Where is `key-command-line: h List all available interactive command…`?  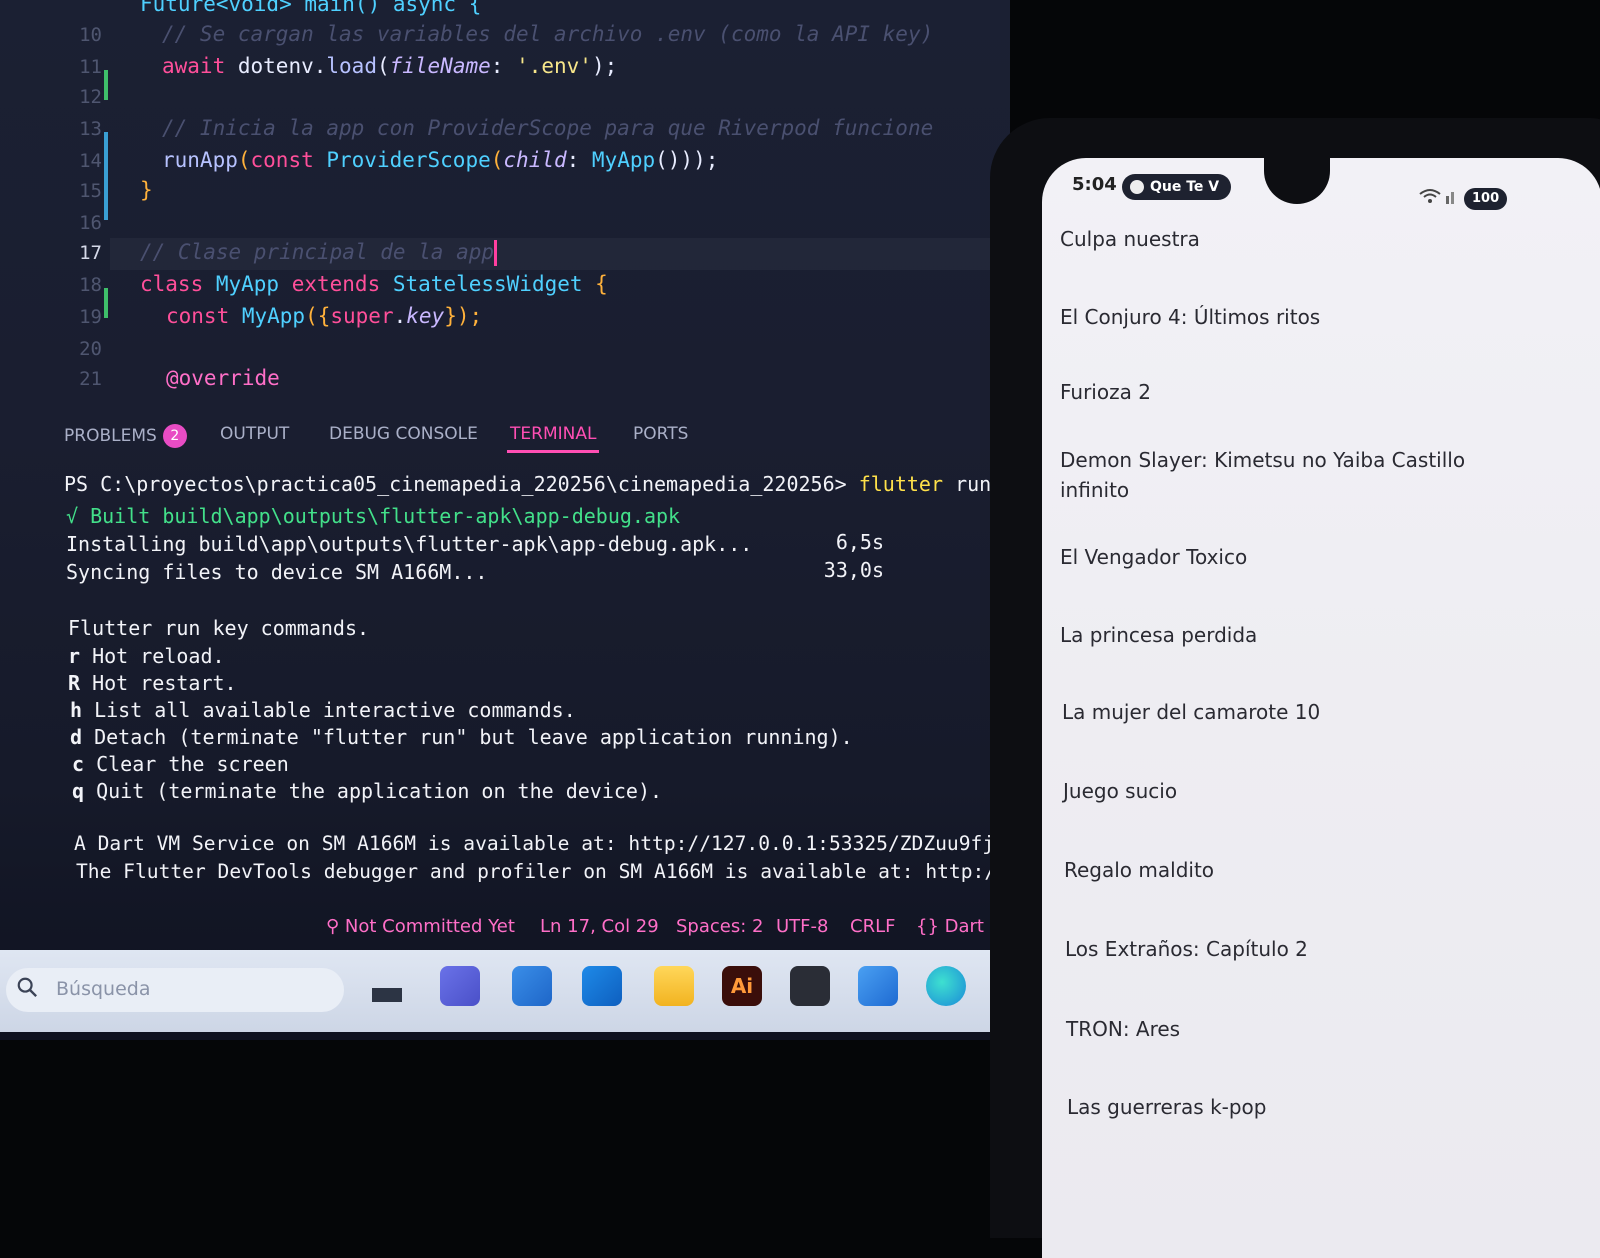
key-command-line: h List all available interactive command… is located at coordinates (323, 710).